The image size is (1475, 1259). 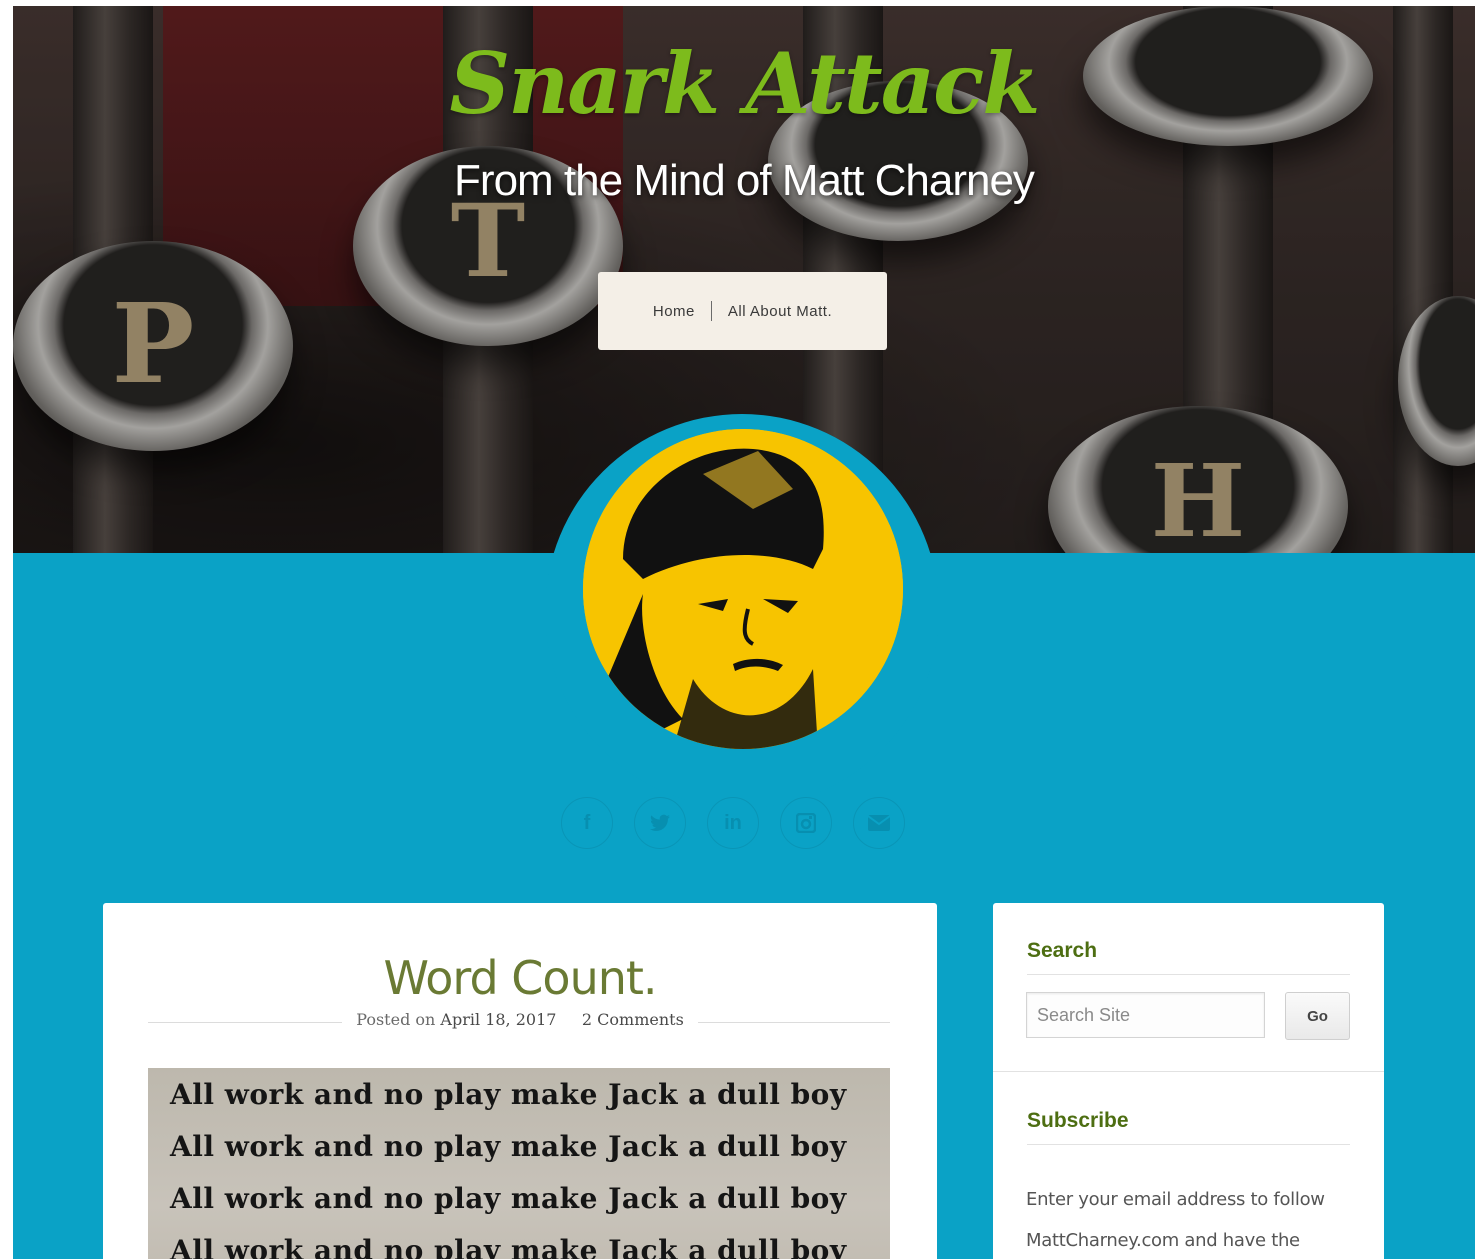 What do you see at coordinates (633, 1019) in the screenshot?
I see `post-comments-link: 2 Comments` at bounding box center [633, 1019].